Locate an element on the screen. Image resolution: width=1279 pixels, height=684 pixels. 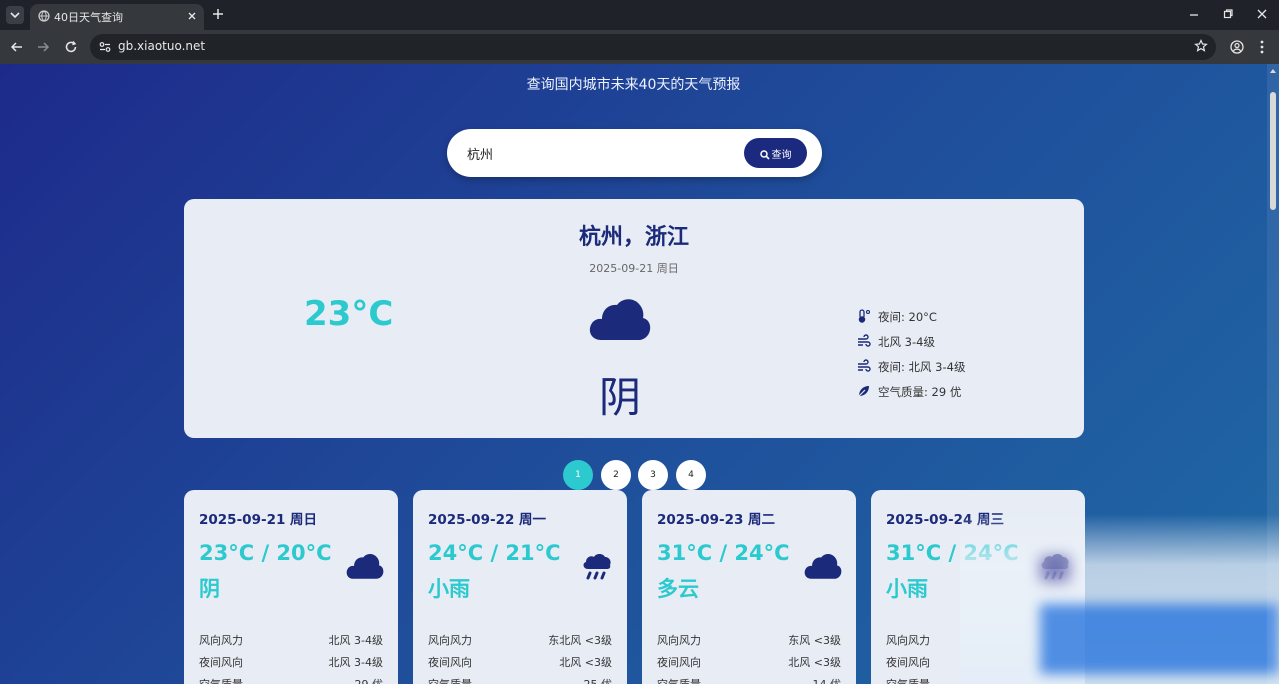
current-details: 夜间: 20°C 北风 3-4级 夜间: 北风 3-4级 空气质量: 29 优 is located at coordinates (911, 359).